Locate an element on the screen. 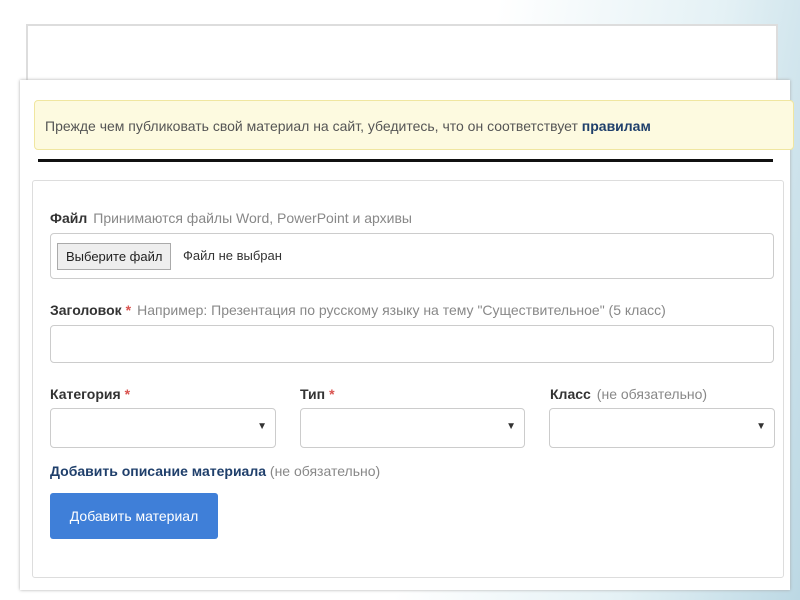  title-input is located at coordinates (412, 344).